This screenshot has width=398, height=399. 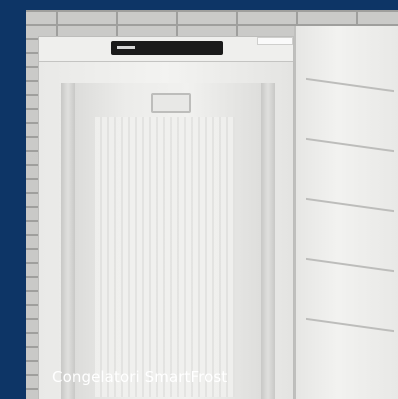 I want to click on right-shelf-rail, so click(x=268, y=241).